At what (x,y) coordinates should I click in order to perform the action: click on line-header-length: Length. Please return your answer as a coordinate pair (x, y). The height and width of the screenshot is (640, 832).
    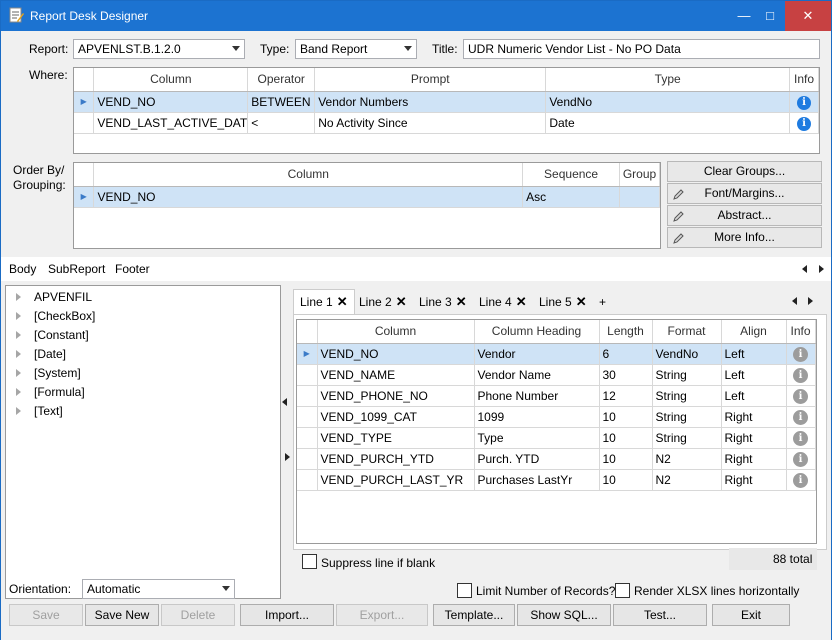
    Looking at the image, I should click on (626, 332).